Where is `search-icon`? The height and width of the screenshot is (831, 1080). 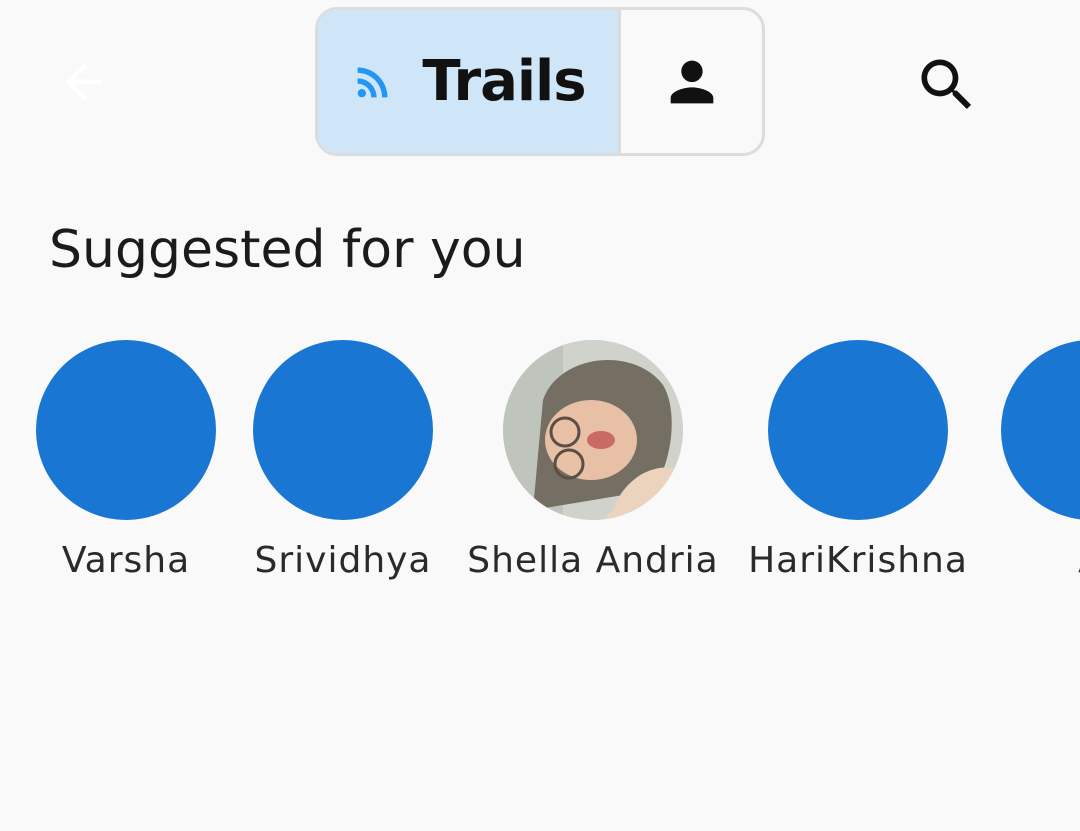 search-icon is located at coordinates (946, 84).